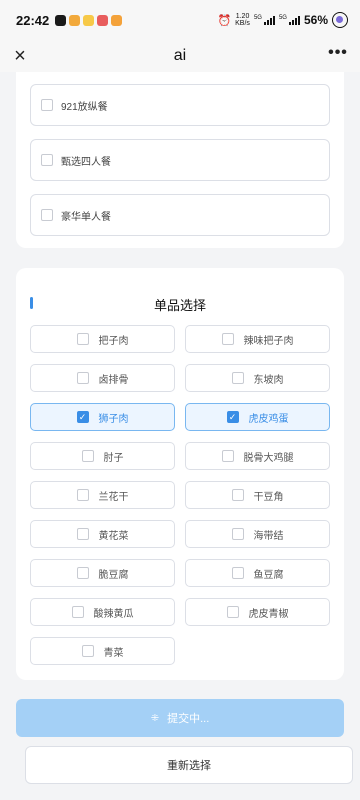 The width and height of the screenshot is (360, 800). I want to click on single-item-label: 青菜, so click(113, 653).